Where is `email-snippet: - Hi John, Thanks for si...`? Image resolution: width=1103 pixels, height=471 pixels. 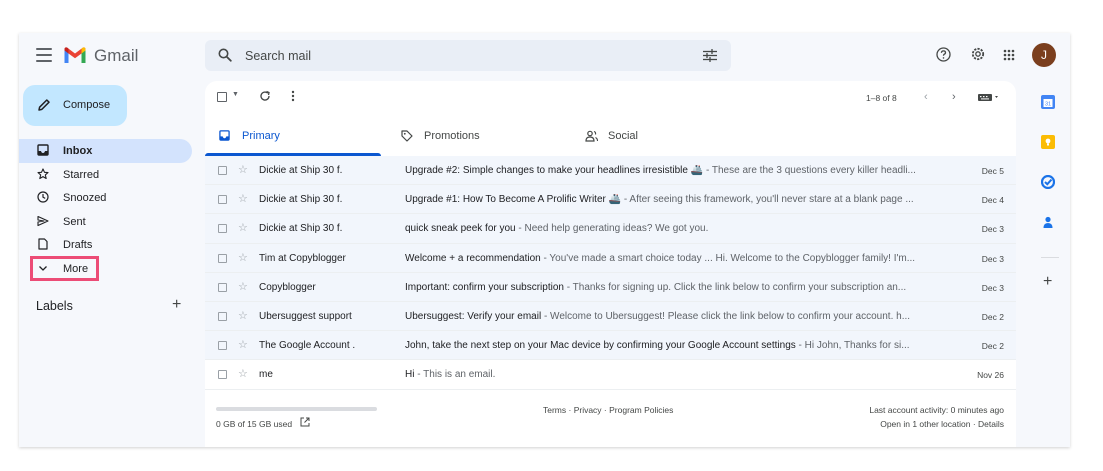 email-snippet: - Hi John, Thanks for si... is located at coordinates (852, 346).